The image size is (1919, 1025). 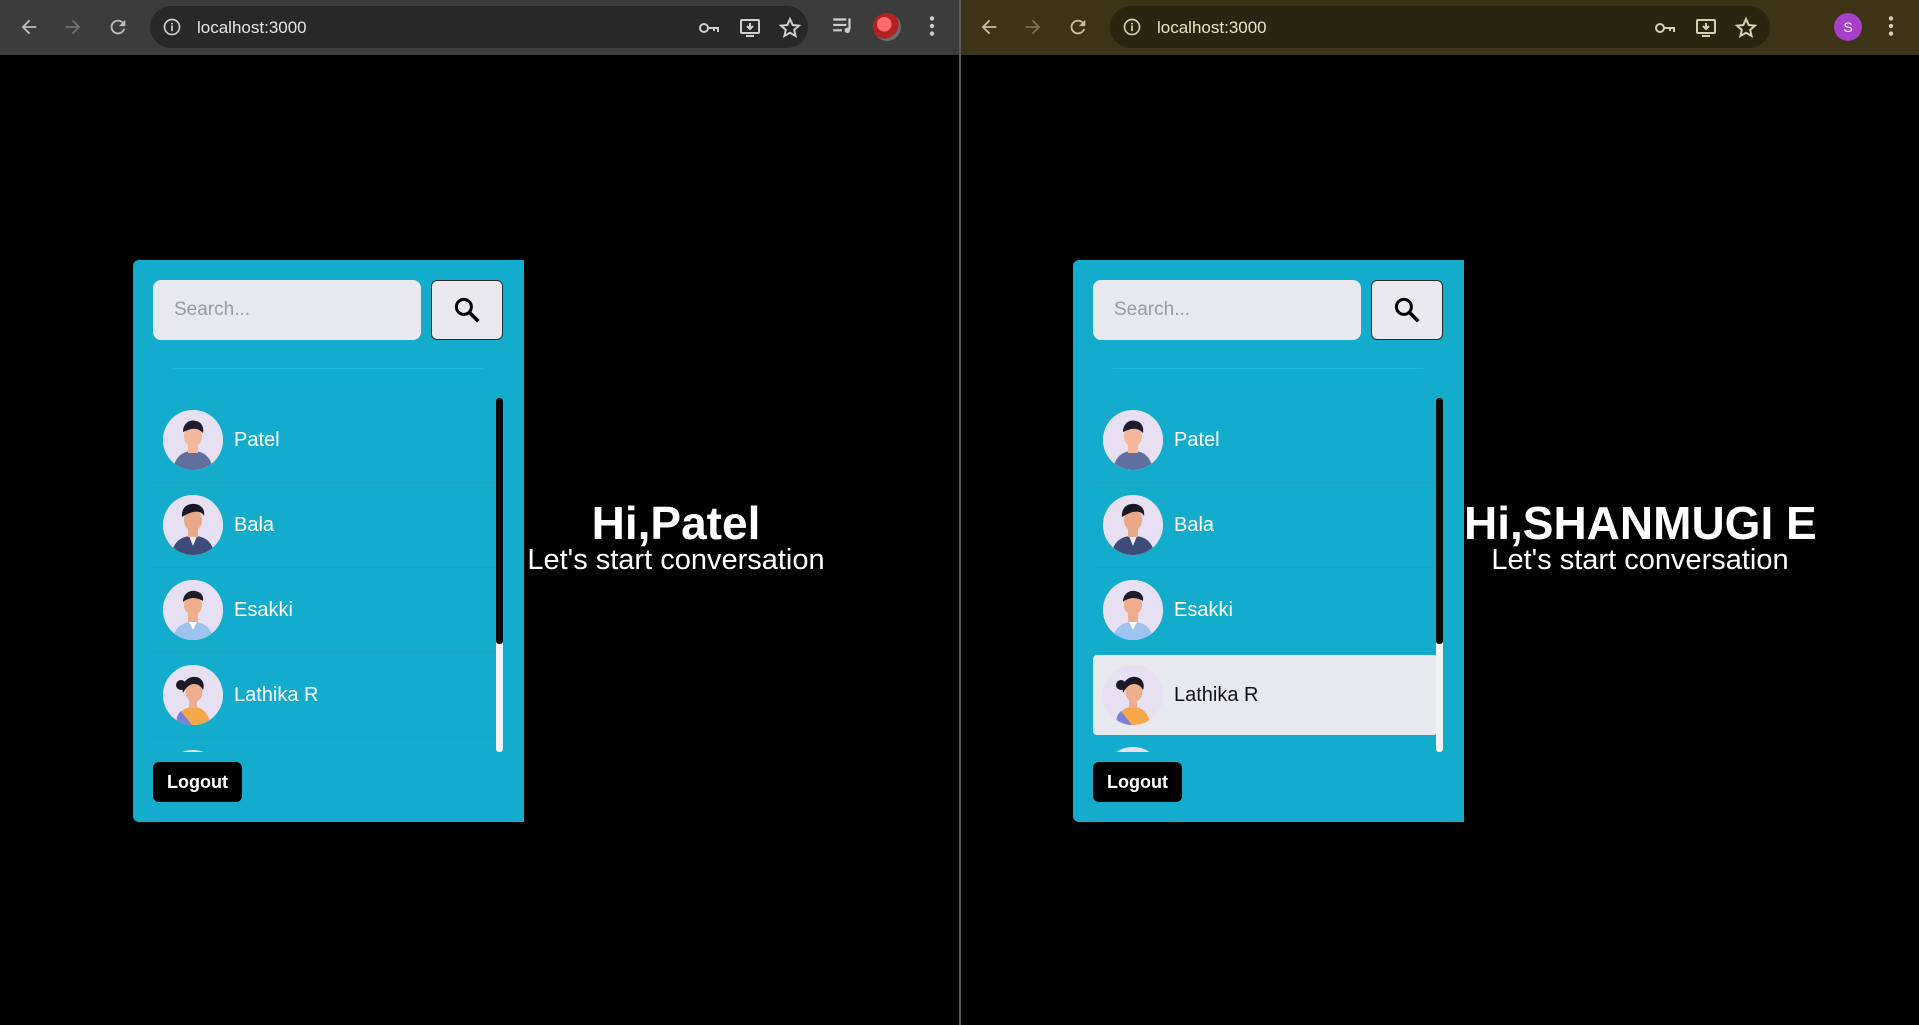 What do you see at coordinates (887, 27) in the screenshot?
I see `profile-avatar` at bounding box center [887, 27].